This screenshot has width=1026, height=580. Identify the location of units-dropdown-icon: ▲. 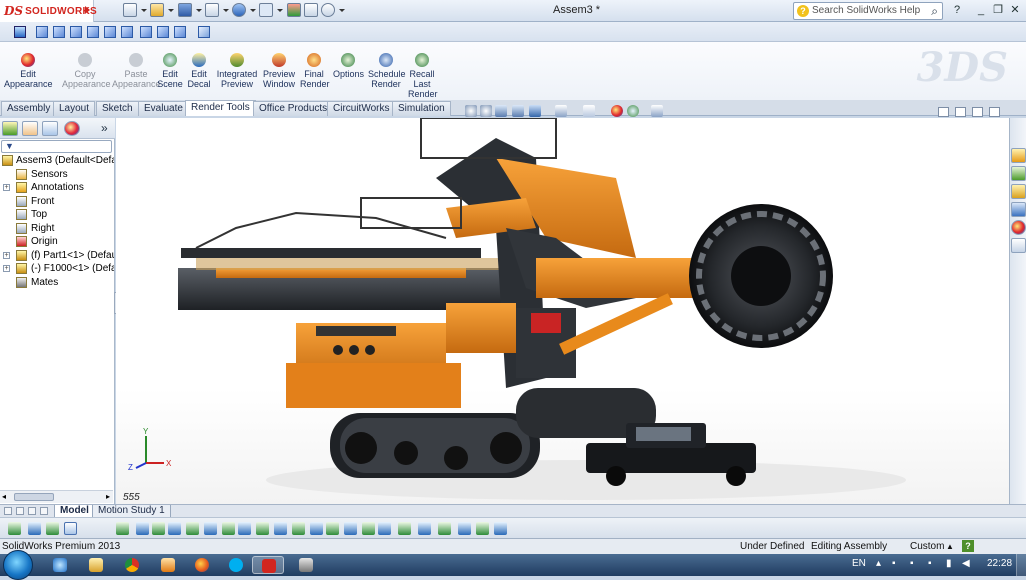
(950, 546).